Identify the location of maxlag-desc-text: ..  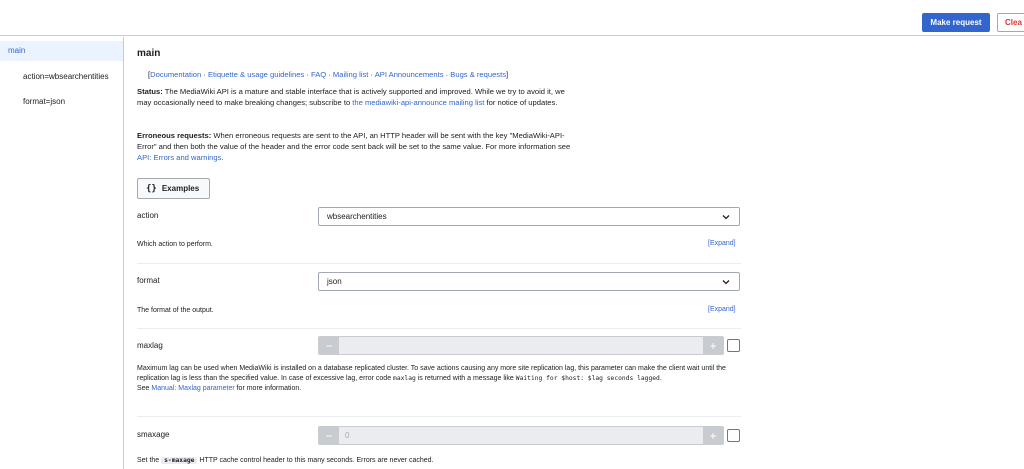
(660, 378).